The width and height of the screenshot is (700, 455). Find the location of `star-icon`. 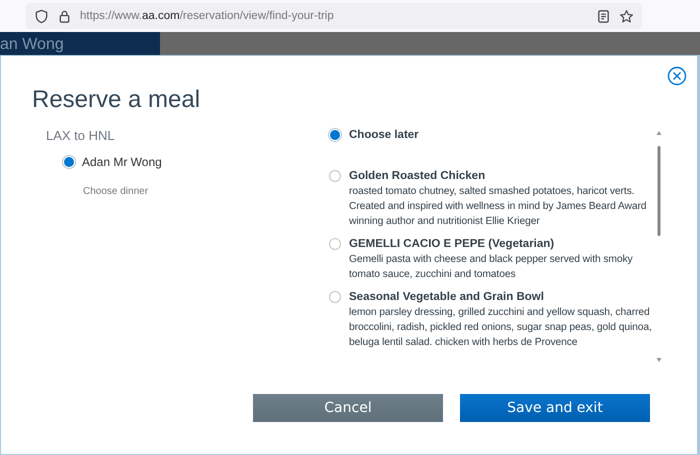

star-icon is located at coordinates (626, 16).